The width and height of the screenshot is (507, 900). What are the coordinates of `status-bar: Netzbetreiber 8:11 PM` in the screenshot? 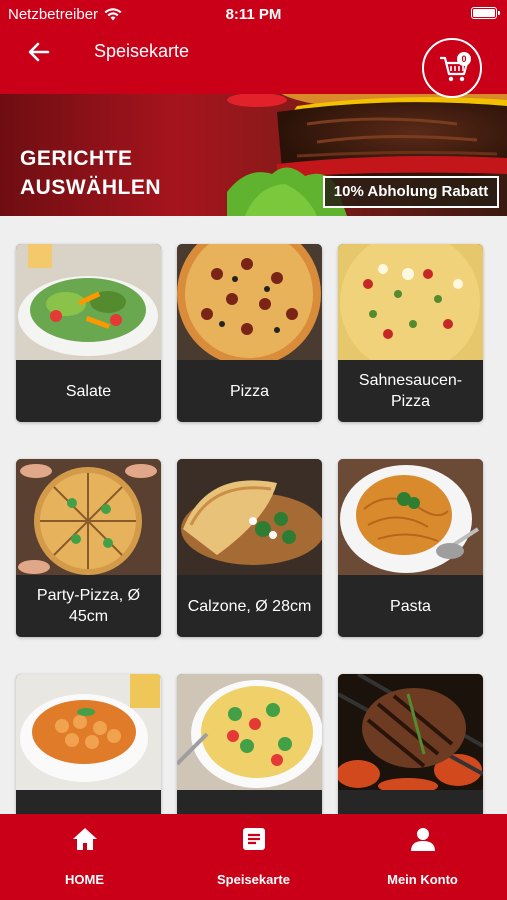 It's located at (253, 14).